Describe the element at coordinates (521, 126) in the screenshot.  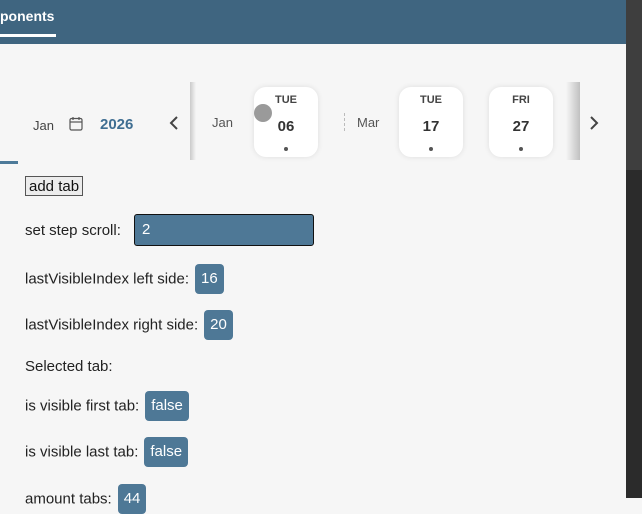
I see `day-number: 27` at that location.